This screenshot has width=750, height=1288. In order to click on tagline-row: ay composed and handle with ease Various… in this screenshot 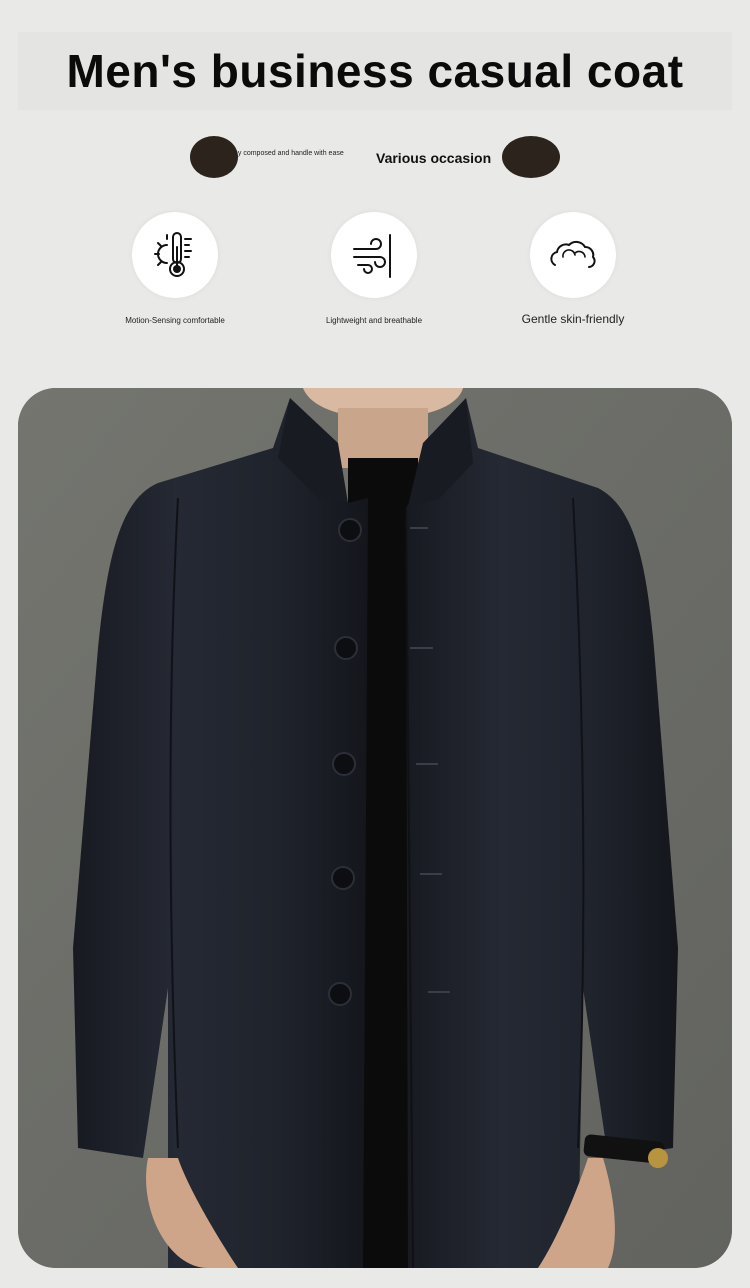, I will do `click(375, 158)`.